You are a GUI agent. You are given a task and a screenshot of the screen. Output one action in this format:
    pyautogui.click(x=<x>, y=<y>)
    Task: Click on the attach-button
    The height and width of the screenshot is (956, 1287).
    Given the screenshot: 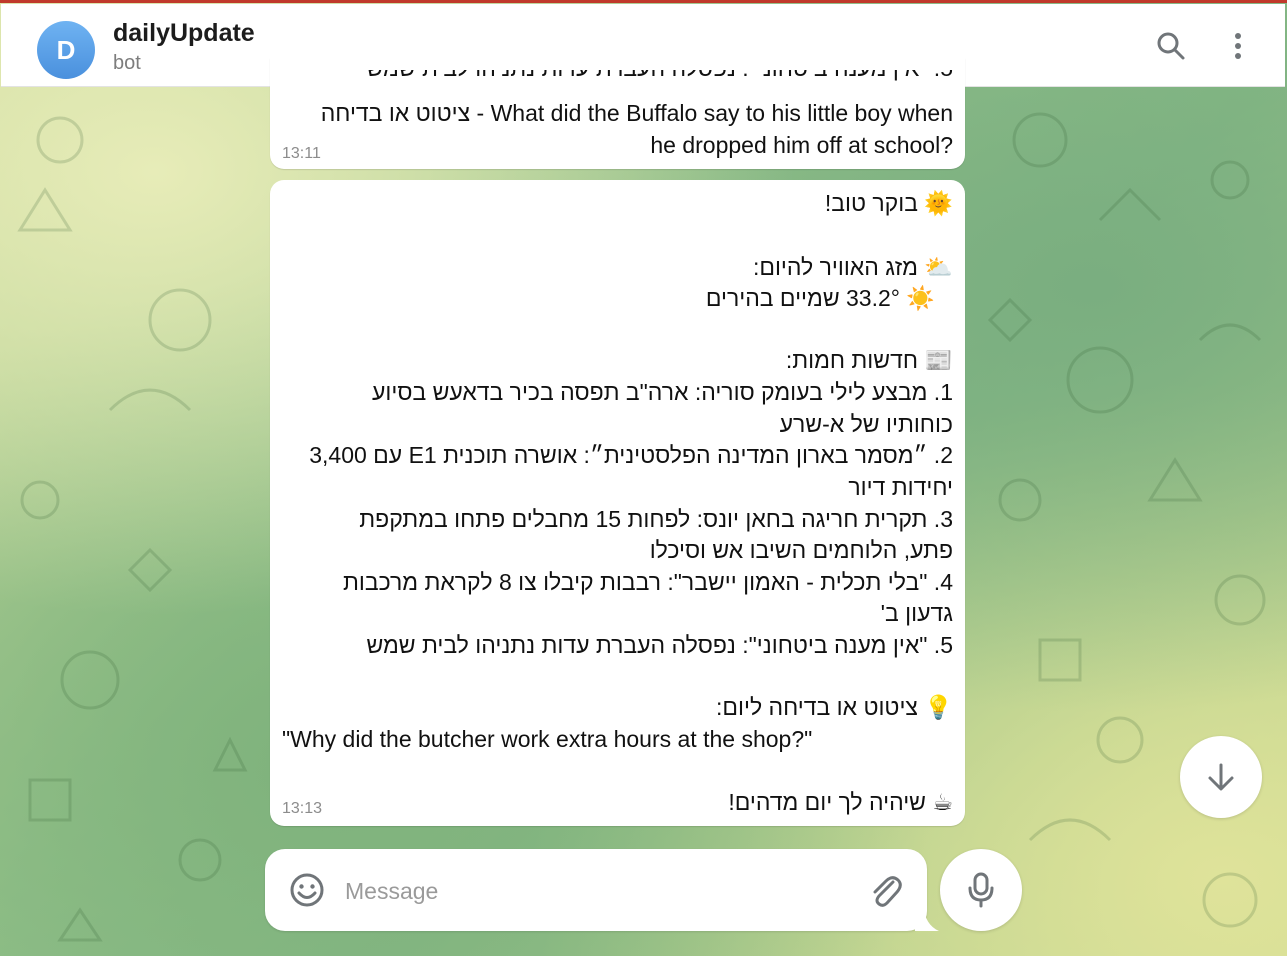 What is the action you would take?
    pyautogui.click(x=885, y=890)
    